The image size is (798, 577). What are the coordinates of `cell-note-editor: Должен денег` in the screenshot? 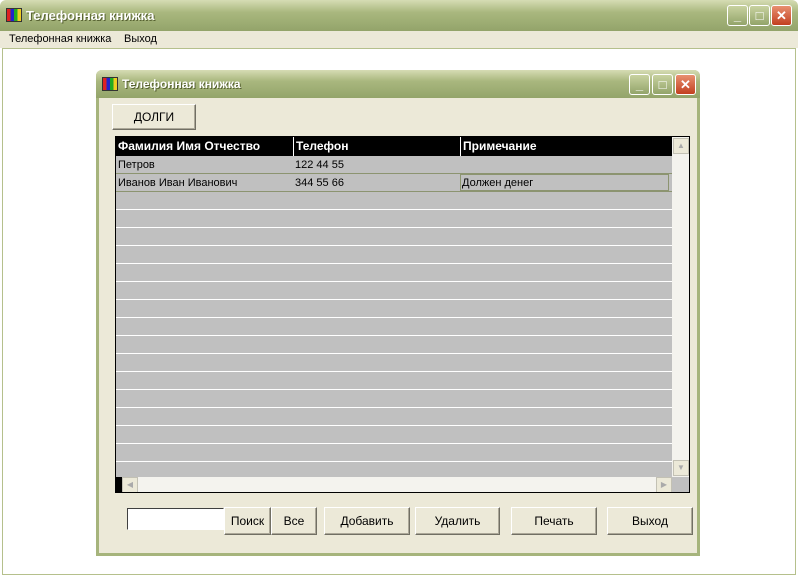 It's located at (564, 182).